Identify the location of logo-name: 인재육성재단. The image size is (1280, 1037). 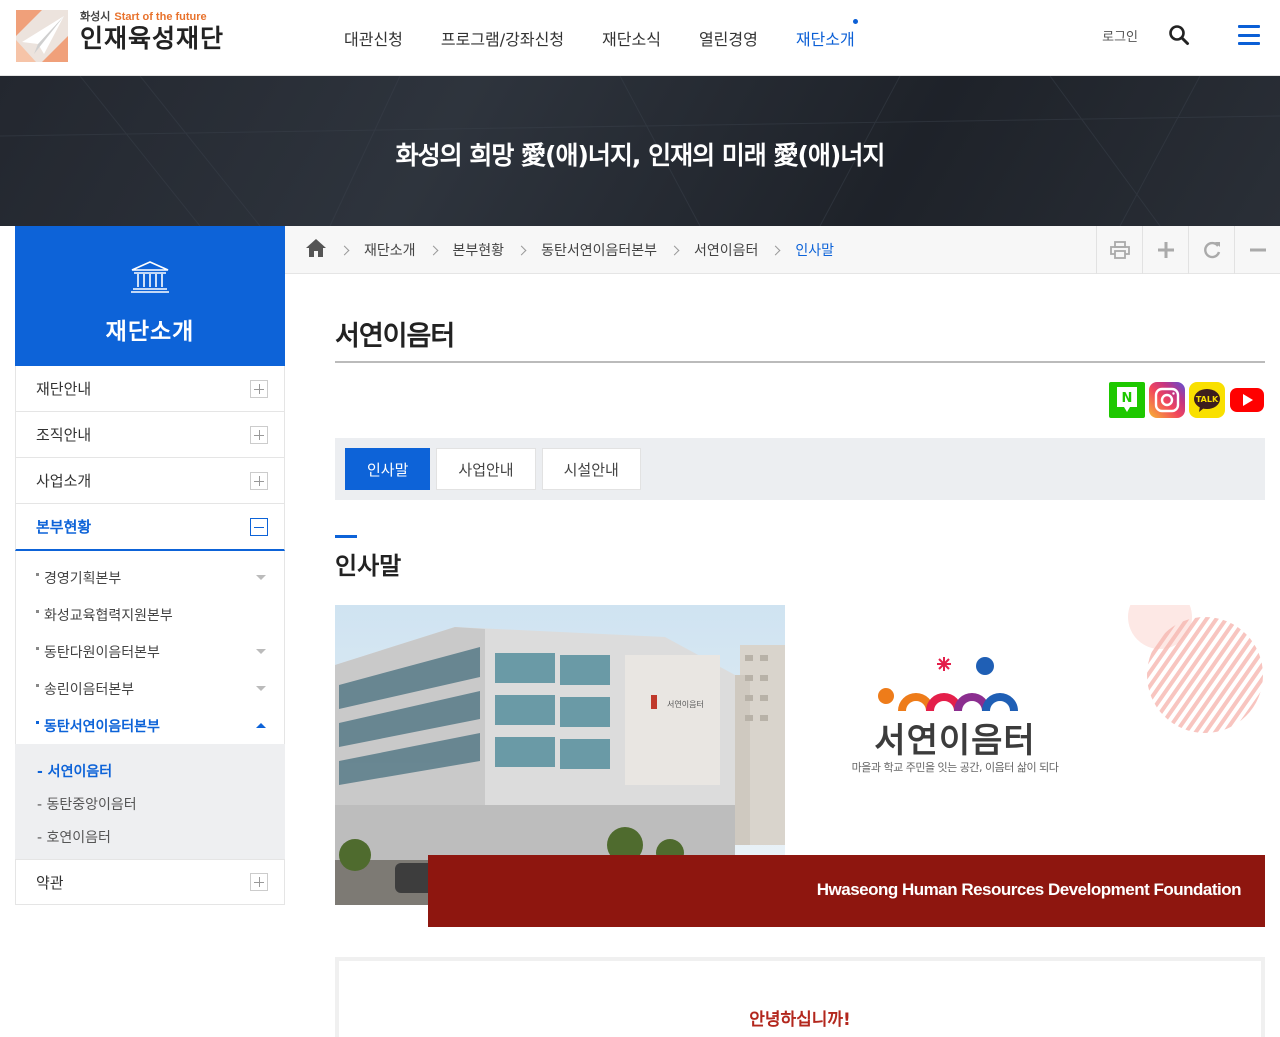
(152, 38).